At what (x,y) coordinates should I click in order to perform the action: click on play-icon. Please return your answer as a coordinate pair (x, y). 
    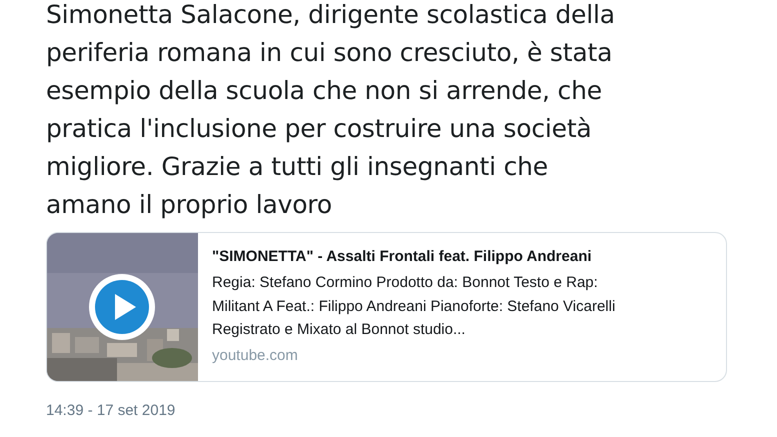
    Looking at the image, I should click on (122, 307).